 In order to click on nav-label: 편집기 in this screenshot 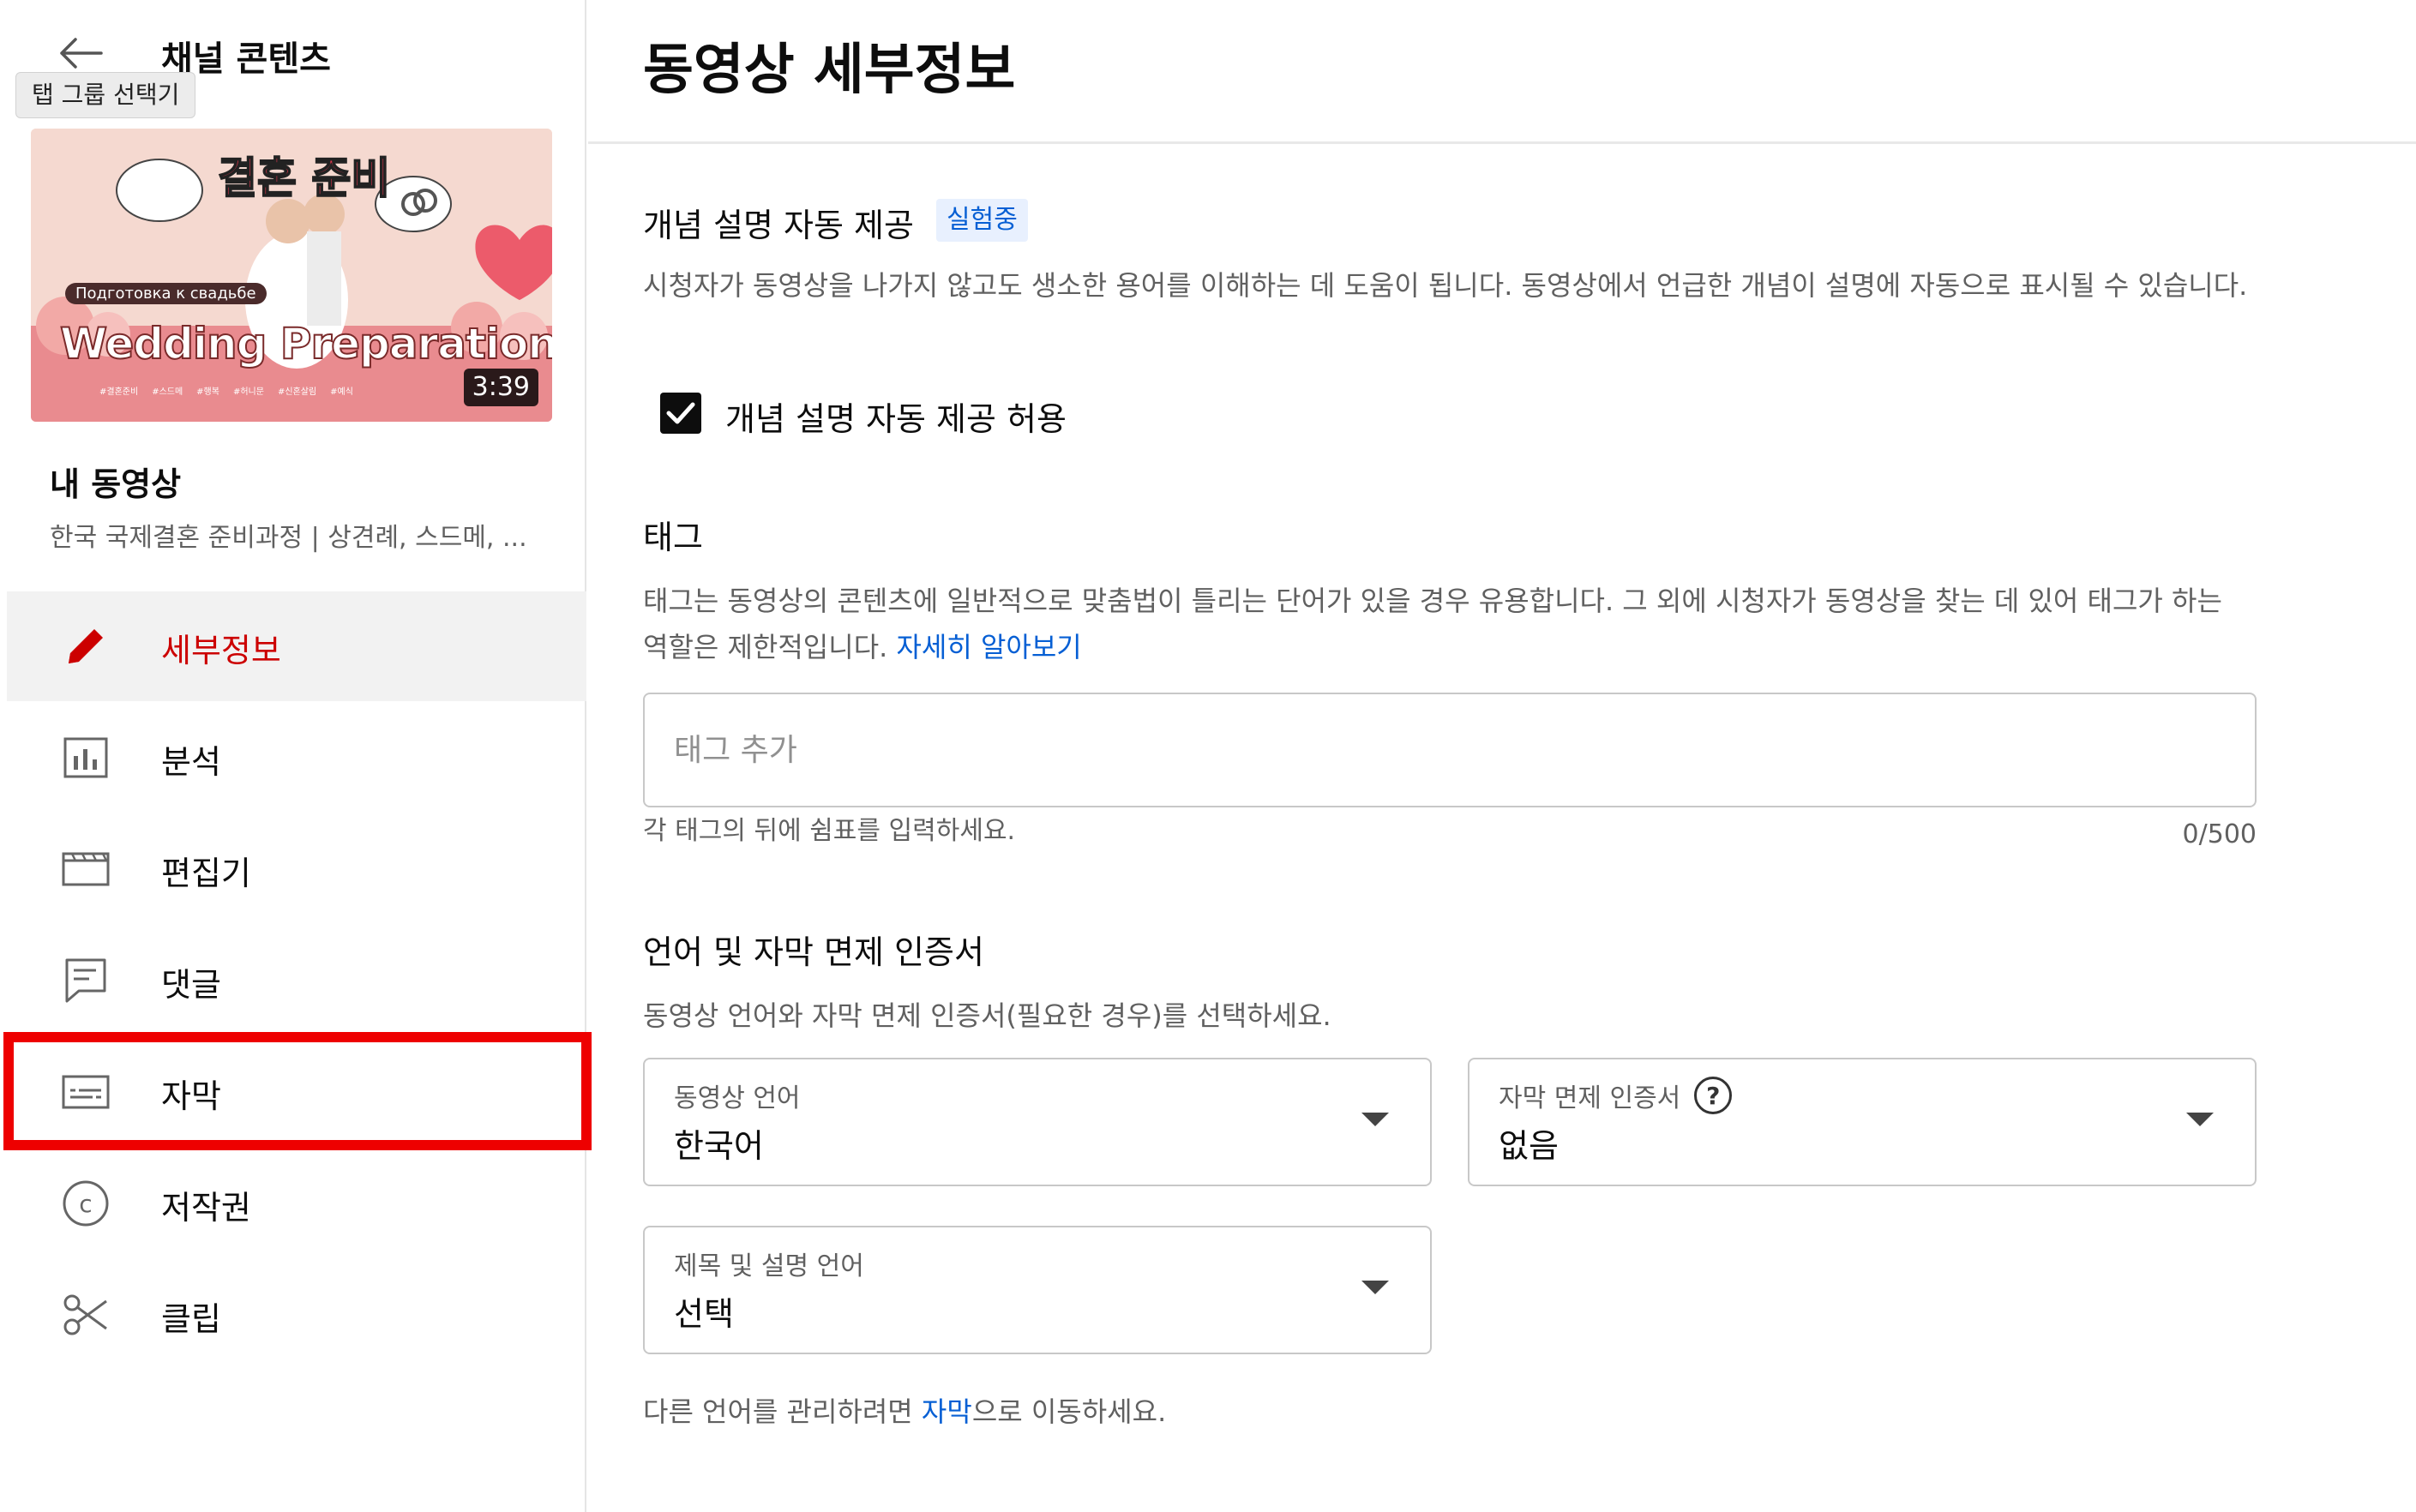, I will do `click(206, 873)`.